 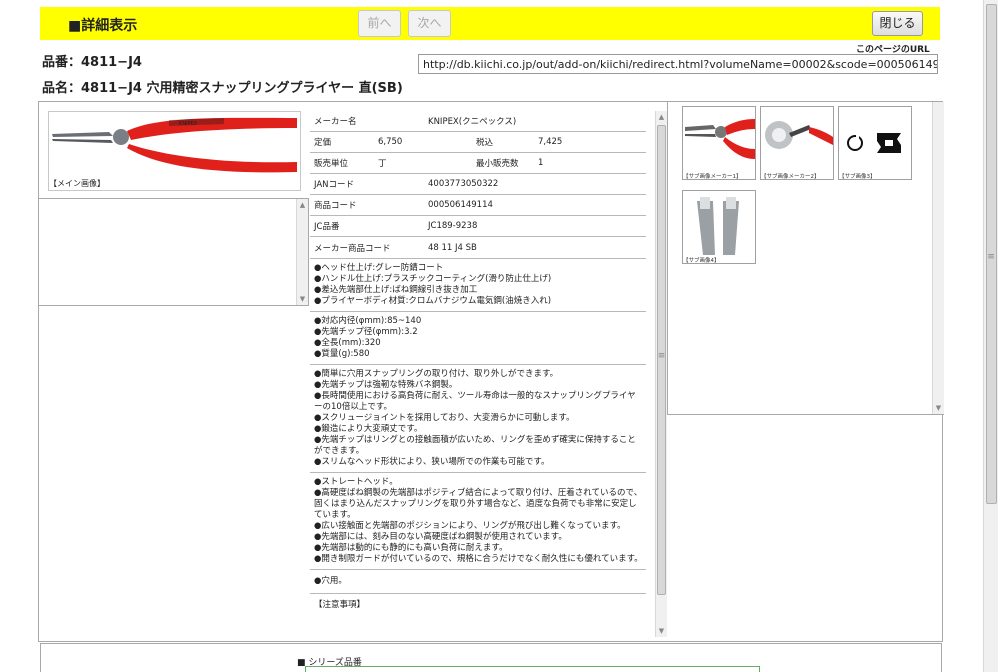 What do you see at coordinates (472, 122) in the screenshot?
I see `maker-value: KNIPEX(クニペックス)` at bounding box center [472, 122].